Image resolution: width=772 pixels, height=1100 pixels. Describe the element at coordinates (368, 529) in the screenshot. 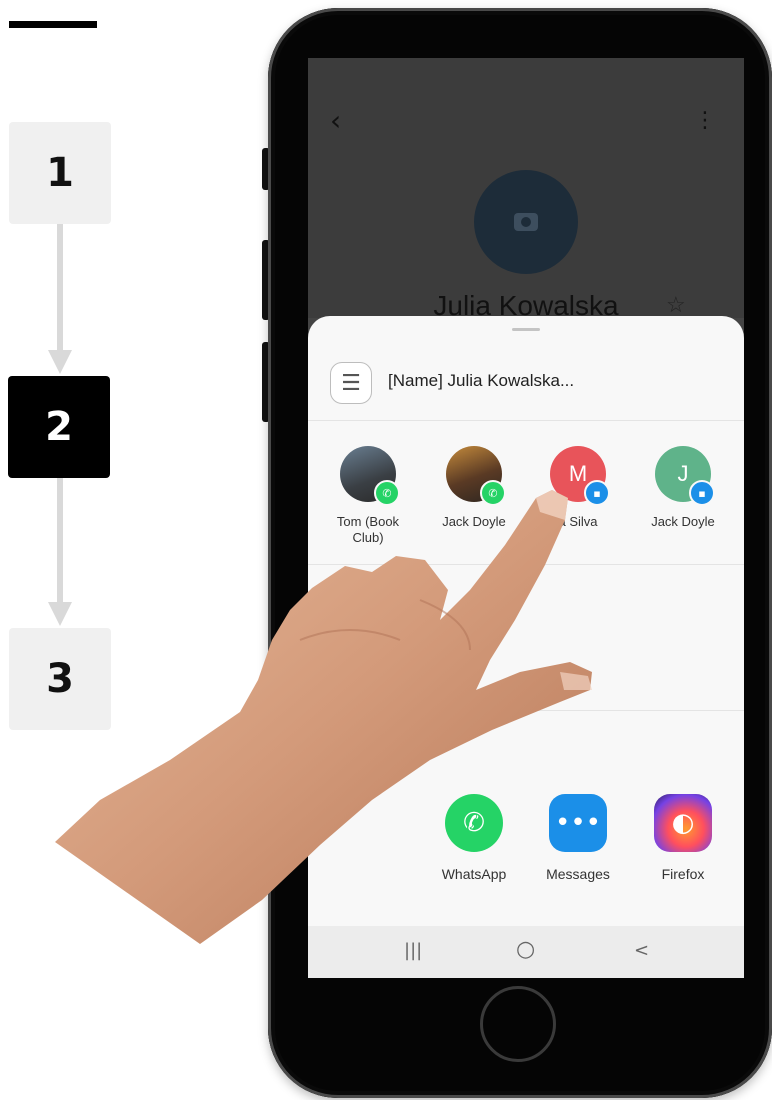

I see `contact-label: Tom (Book Club)` at that location.